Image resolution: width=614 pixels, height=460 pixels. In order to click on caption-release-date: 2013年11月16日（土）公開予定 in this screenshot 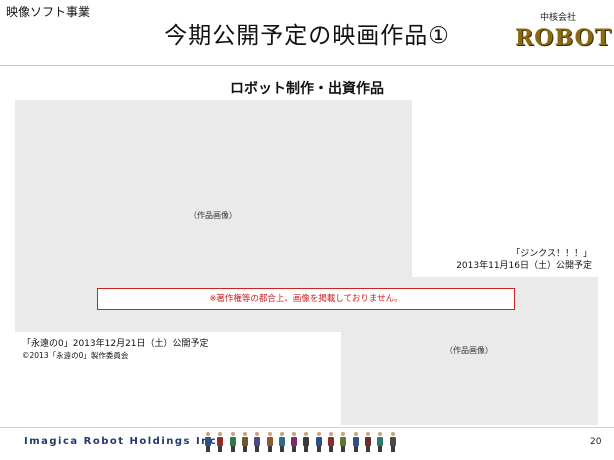, I will do `click(524, 266)`.